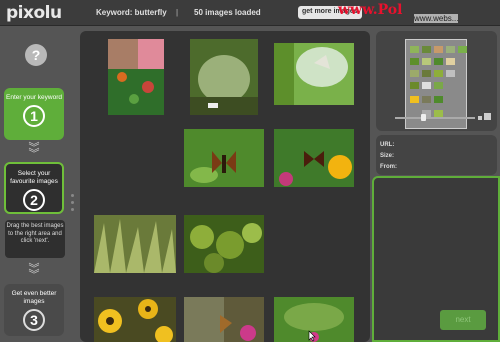 The width and height of the screenshot is (500, 342). I want to click on image-info-panel: URL: Size: From:, so click(436, 155).